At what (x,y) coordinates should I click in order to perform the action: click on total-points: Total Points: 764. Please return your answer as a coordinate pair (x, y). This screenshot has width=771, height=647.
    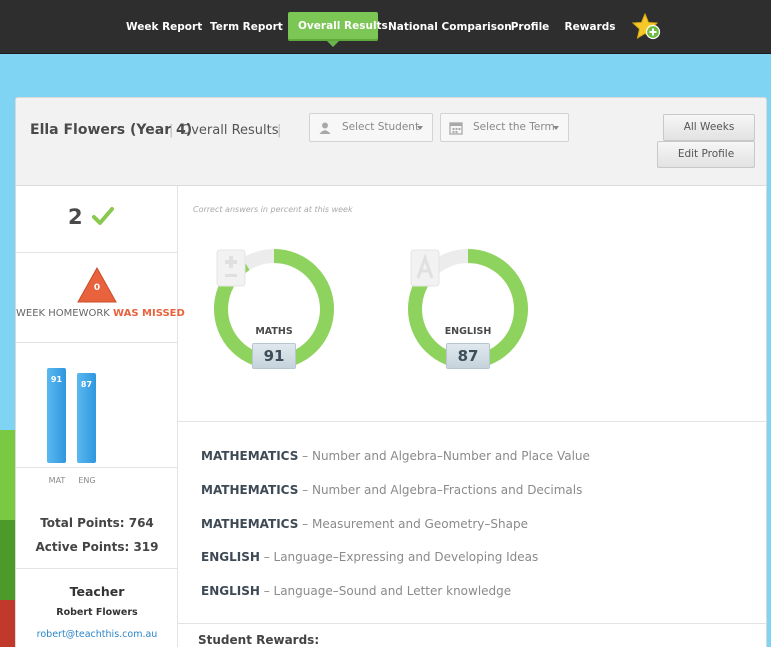
    Looking at the image, I should click on (97, 523).